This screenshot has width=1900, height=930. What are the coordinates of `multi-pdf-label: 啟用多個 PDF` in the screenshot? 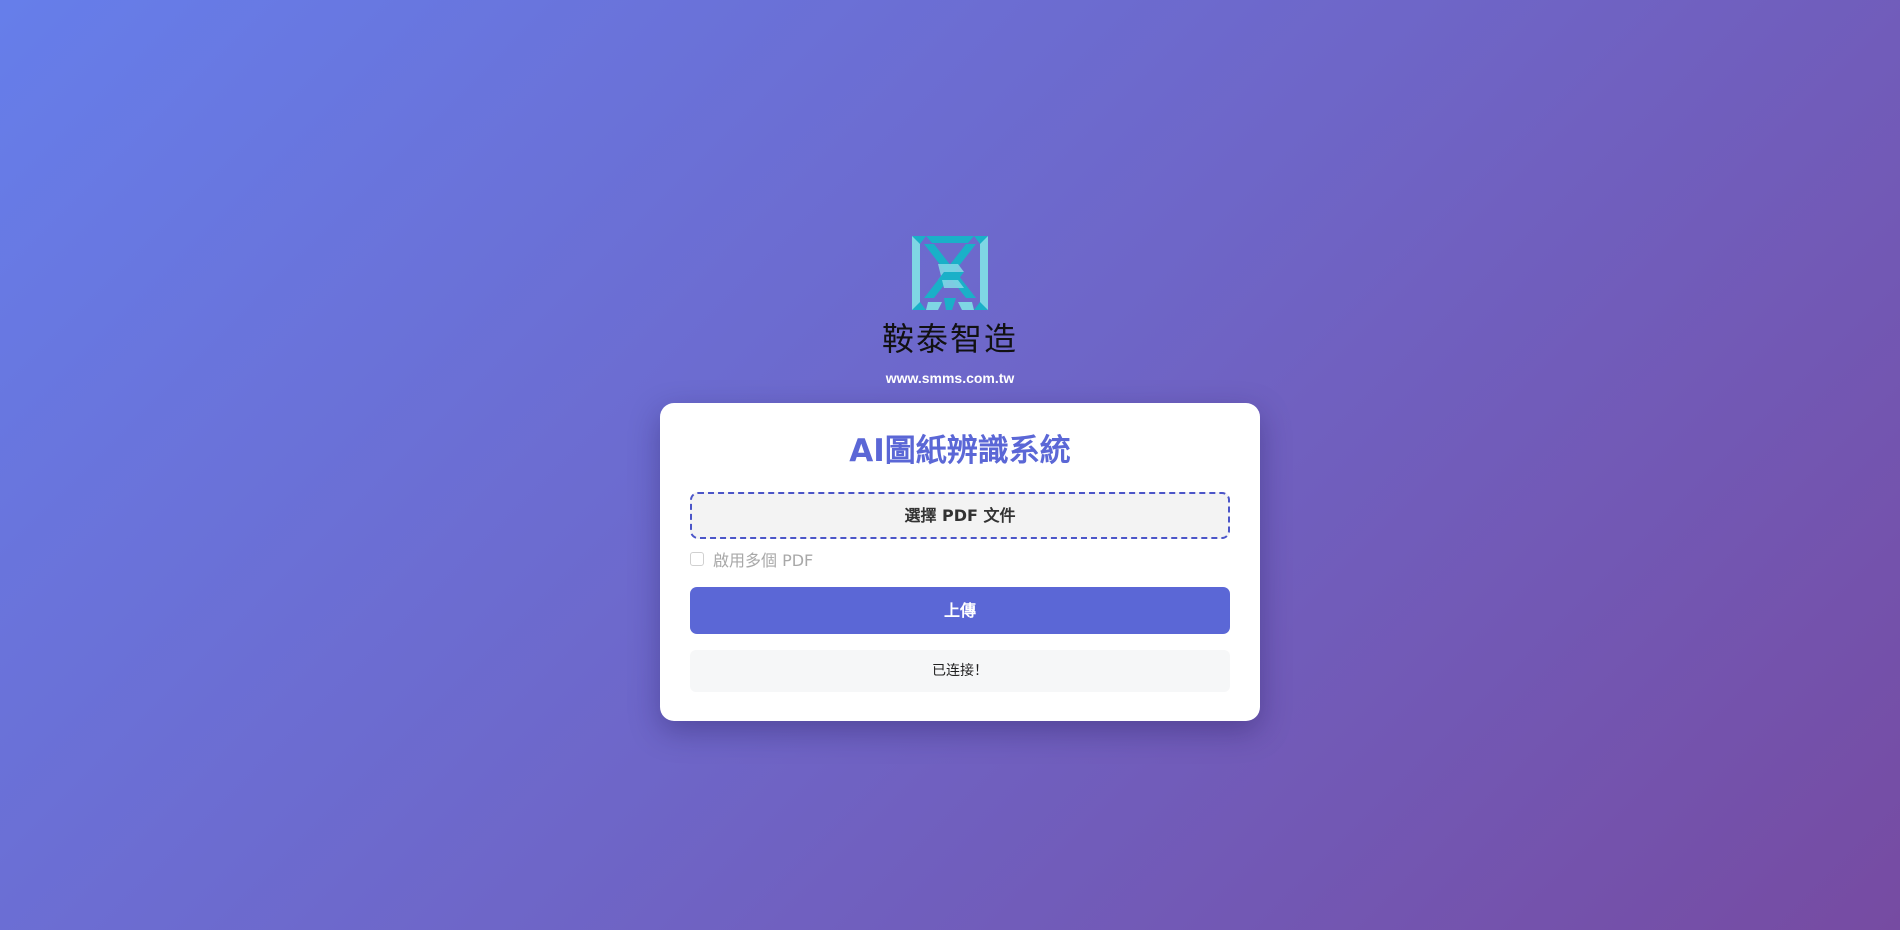 It's located at (763, 560).